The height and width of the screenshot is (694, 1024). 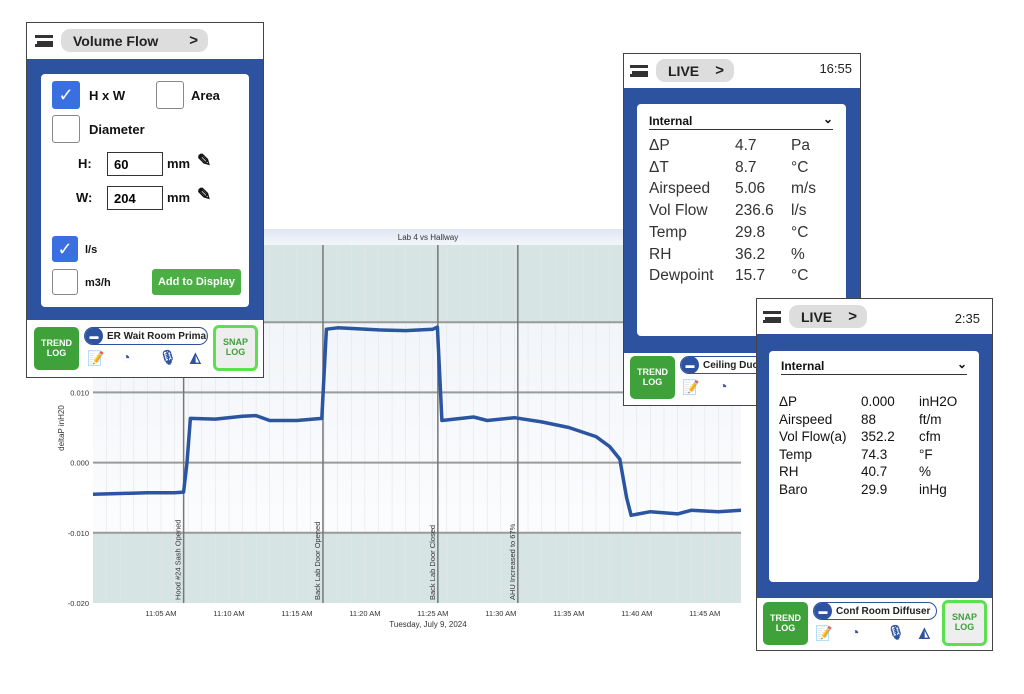 I want to click on width-unit: mm, so click(x=179, y=197).